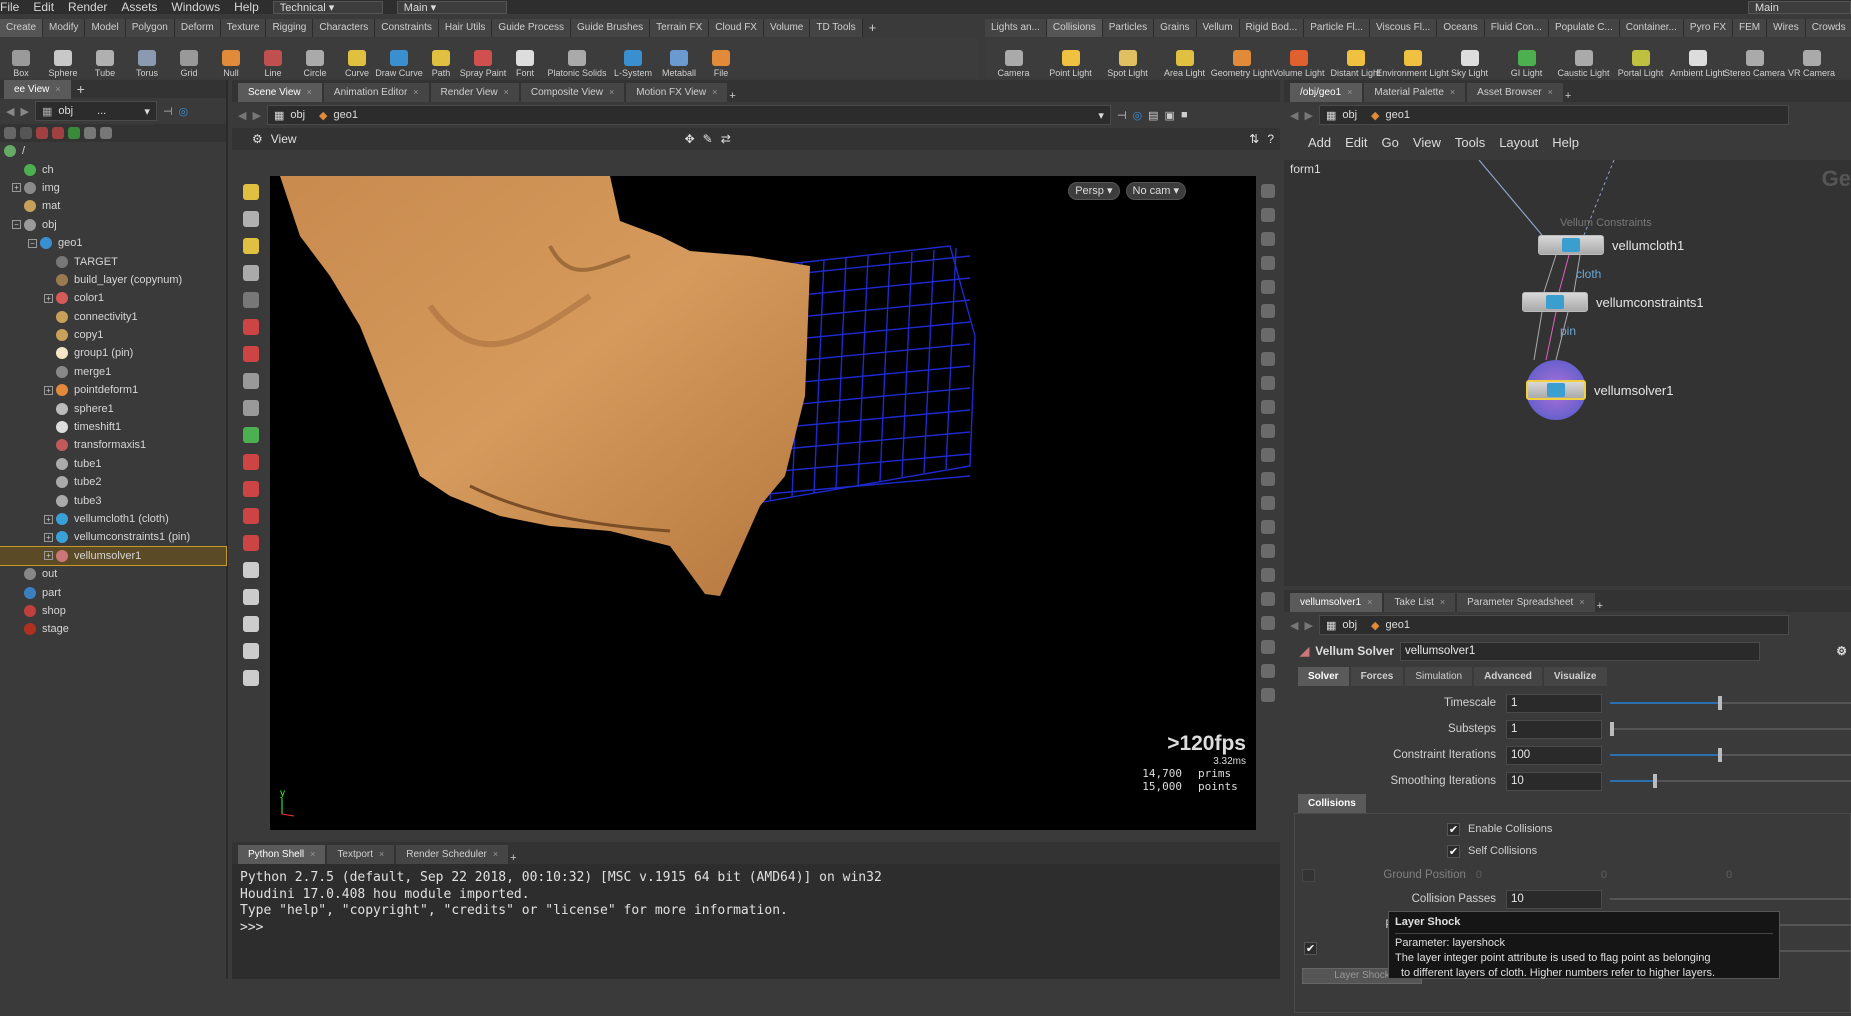  What do you see at coordinates (21, 58) in the screenshot?
I see `tool-box: Box` at bounding box center [21, 58].